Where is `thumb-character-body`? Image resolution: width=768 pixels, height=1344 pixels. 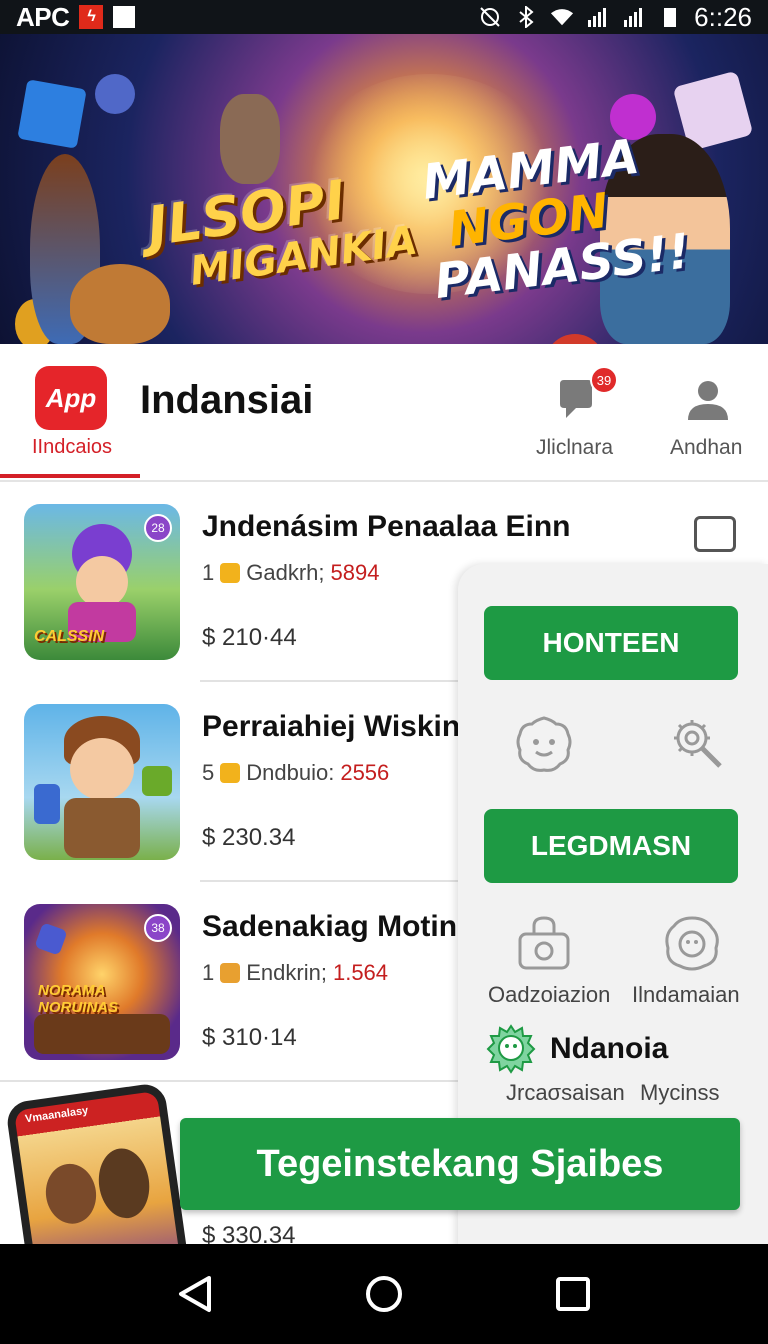 thumb-character-body is located at coordinates (102, 828).